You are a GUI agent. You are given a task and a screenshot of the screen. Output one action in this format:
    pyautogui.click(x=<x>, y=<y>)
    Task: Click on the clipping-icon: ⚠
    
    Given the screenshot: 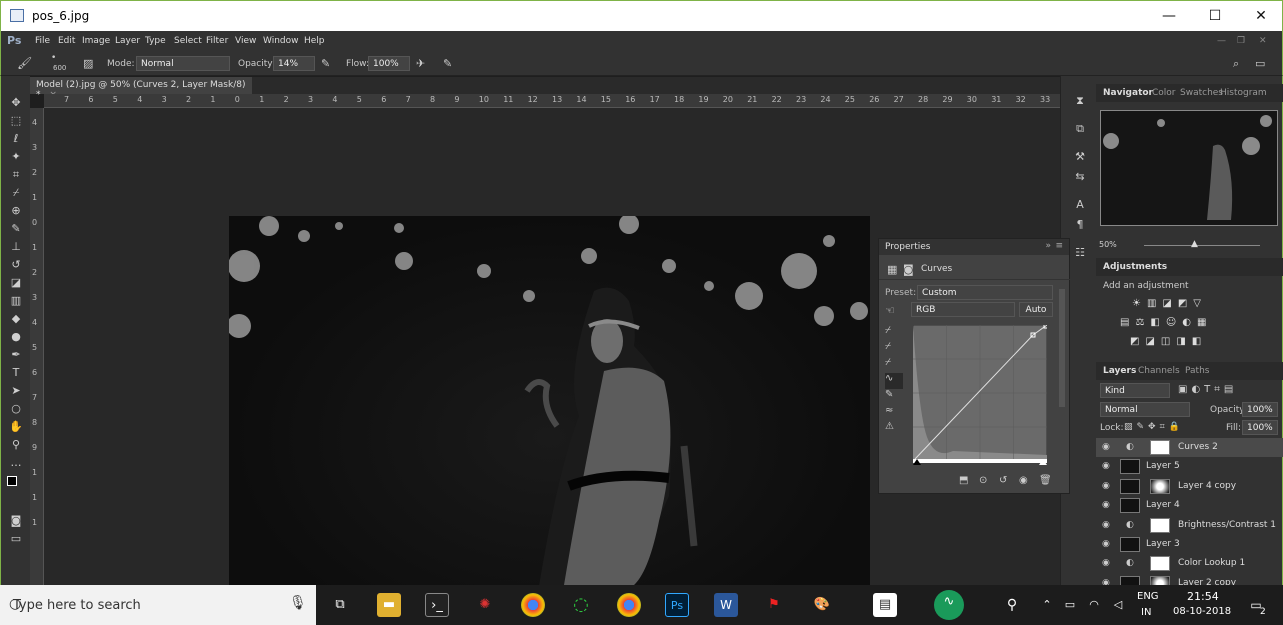 What is the action you would take?
    pyautogui.click(x=894, y=429)
    